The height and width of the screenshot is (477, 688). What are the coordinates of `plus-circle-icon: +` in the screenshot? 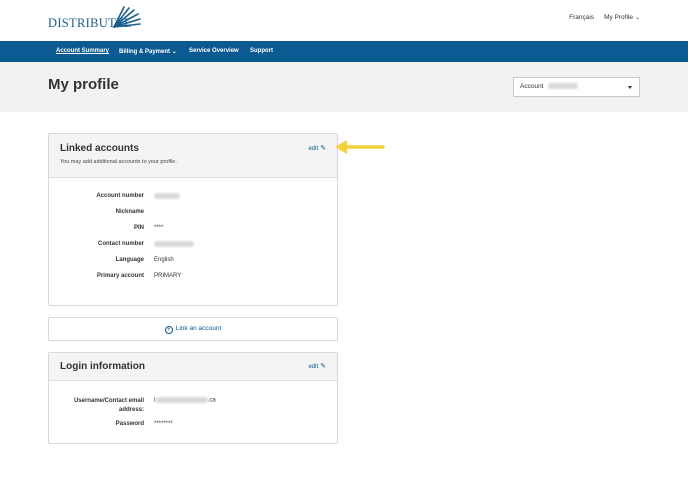 It's located at (168, 330).